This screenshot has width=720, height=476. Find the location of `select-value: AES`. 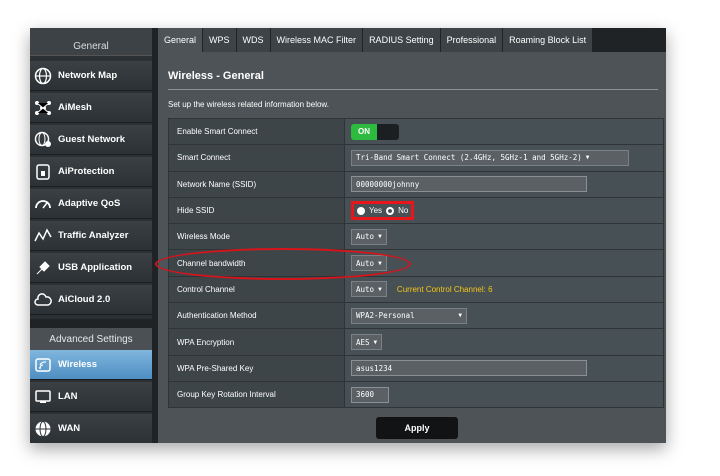

select-value: AES is located at coordinates (363, 342).